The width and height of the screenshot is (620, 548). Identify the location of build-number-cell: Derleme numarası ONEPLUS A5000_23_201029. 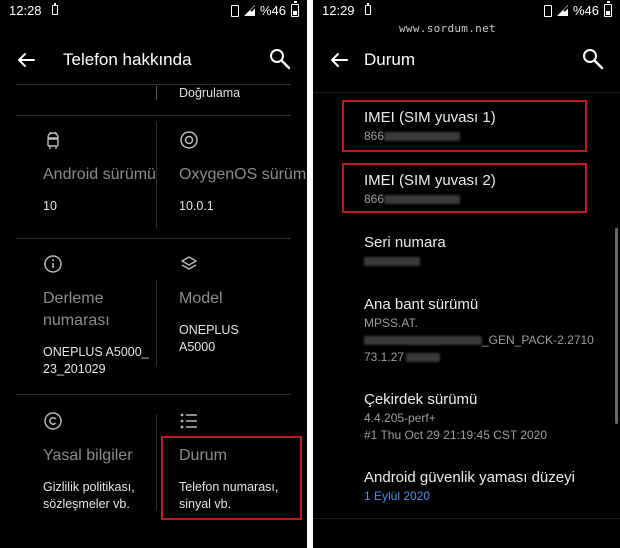
(97, 316).